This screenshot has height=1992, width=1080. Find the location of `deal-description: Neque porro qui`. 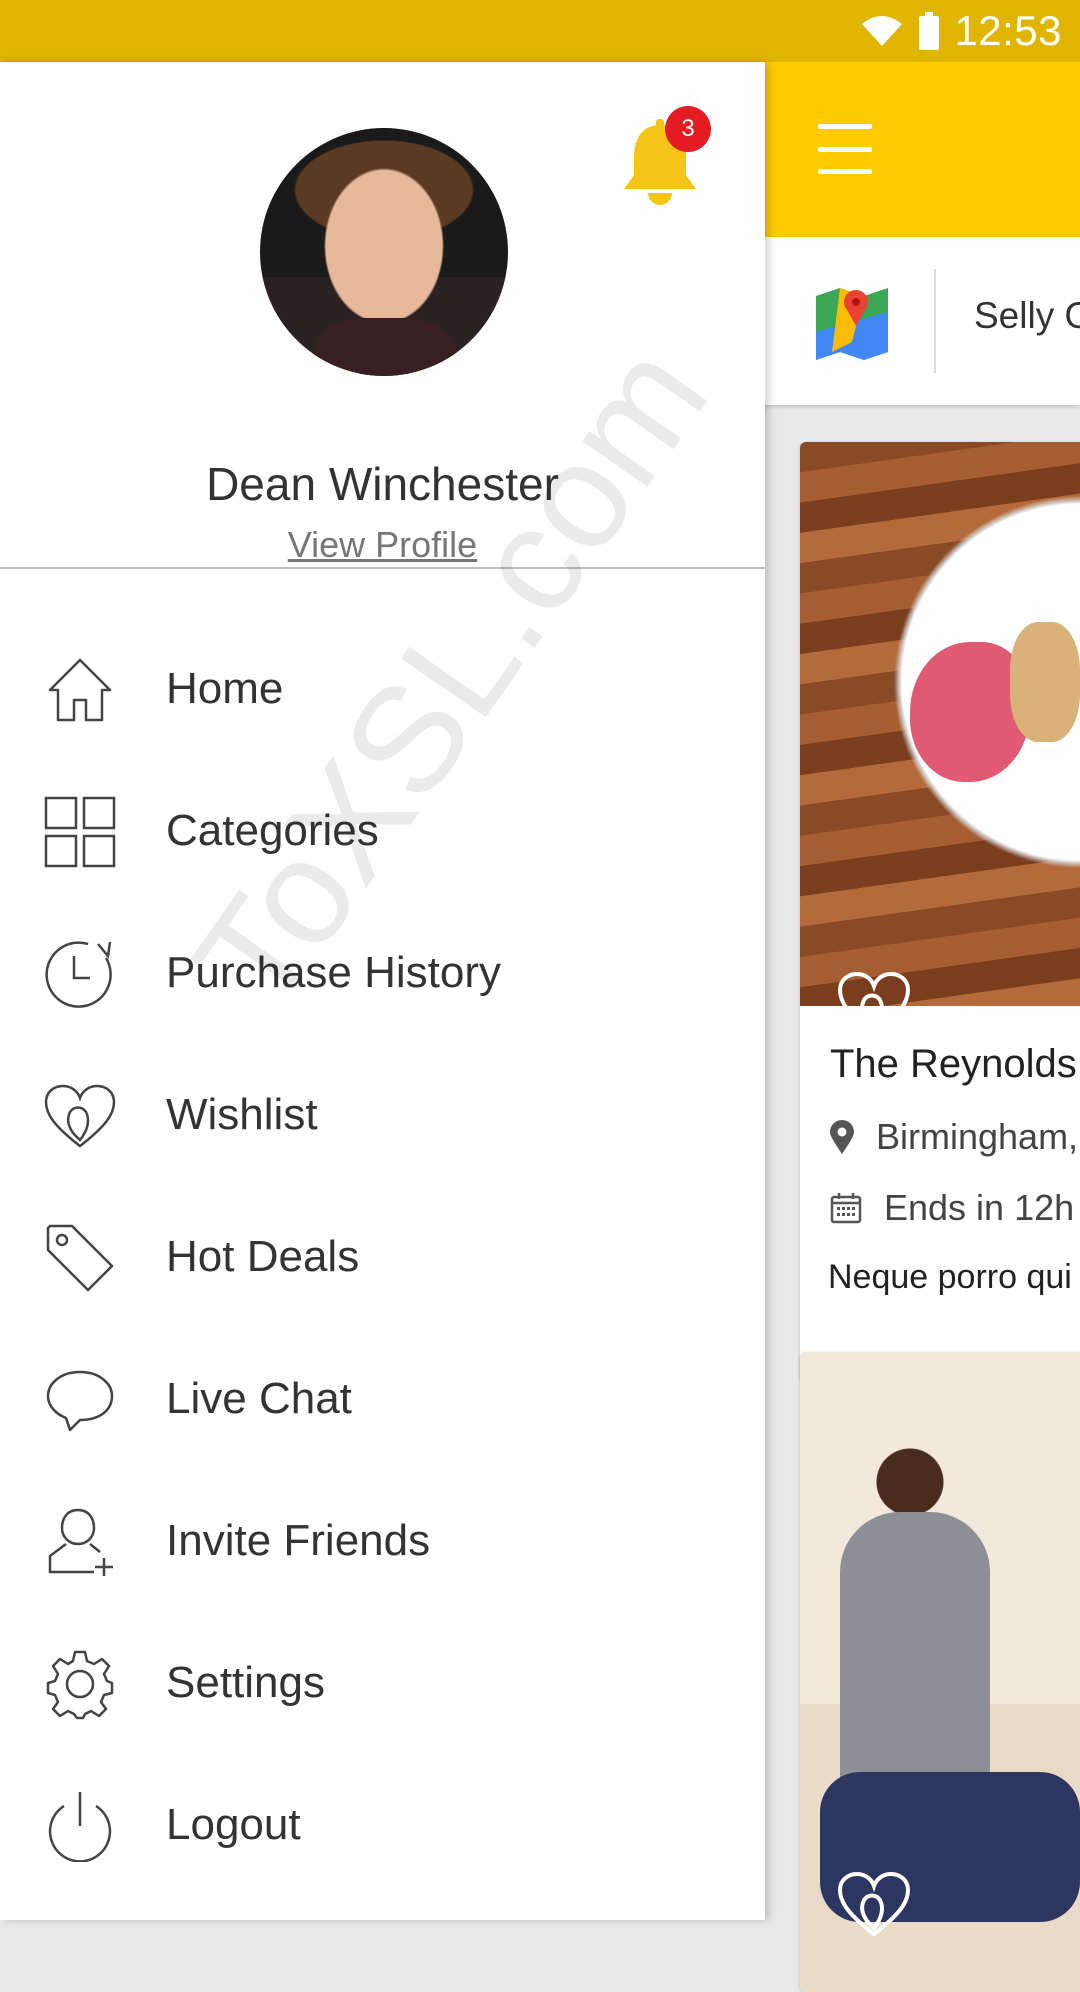

deal-description: Neque porro qui is located at coordinates (950, 1277).